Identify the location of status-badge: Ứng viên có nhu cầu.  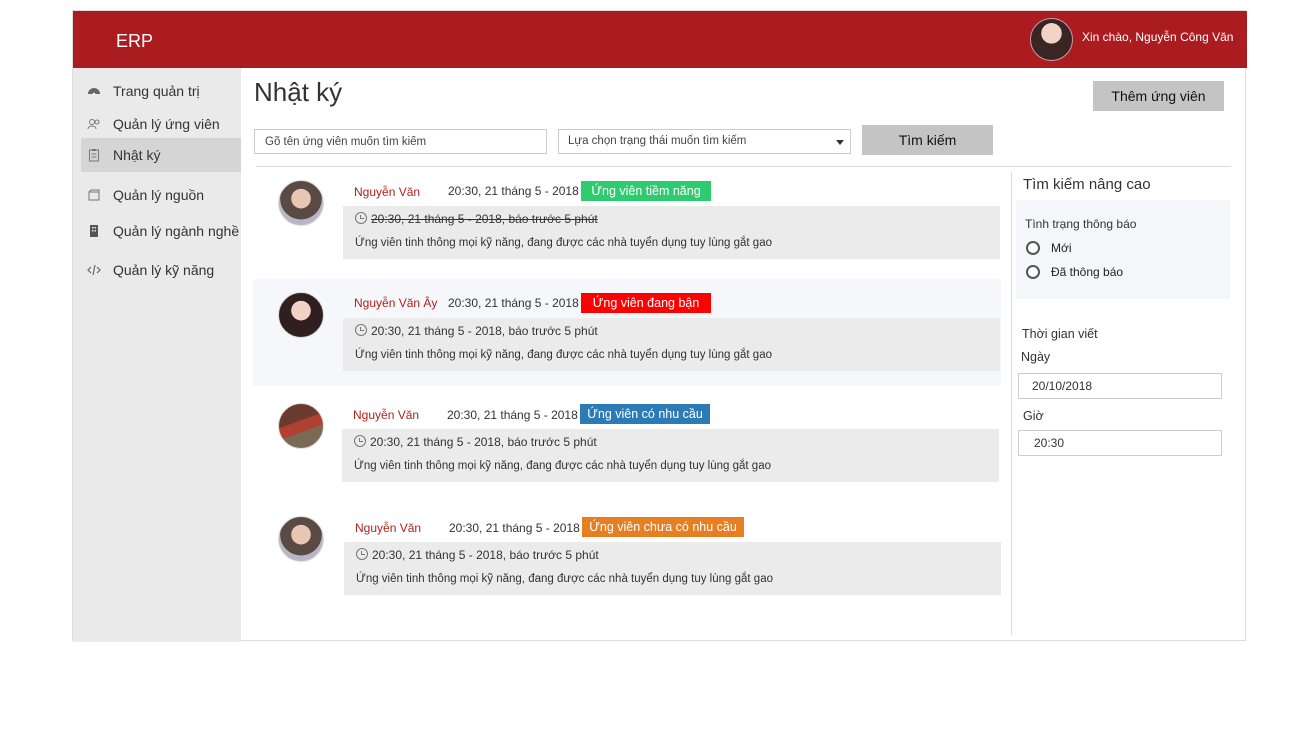
(645, 414).